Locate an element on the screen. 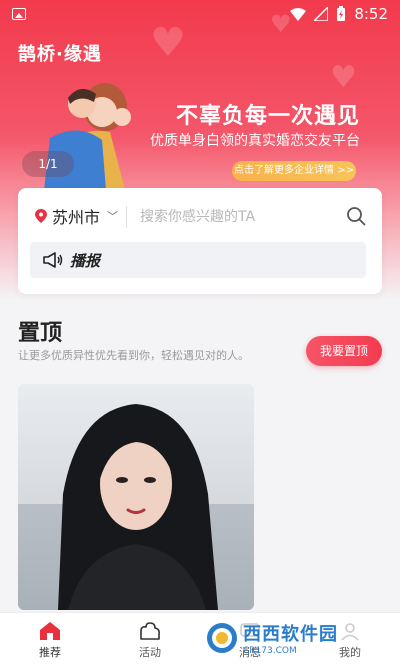 The image size is (400, 667). status-time: 8:52 is located at coordinates (371, 14).